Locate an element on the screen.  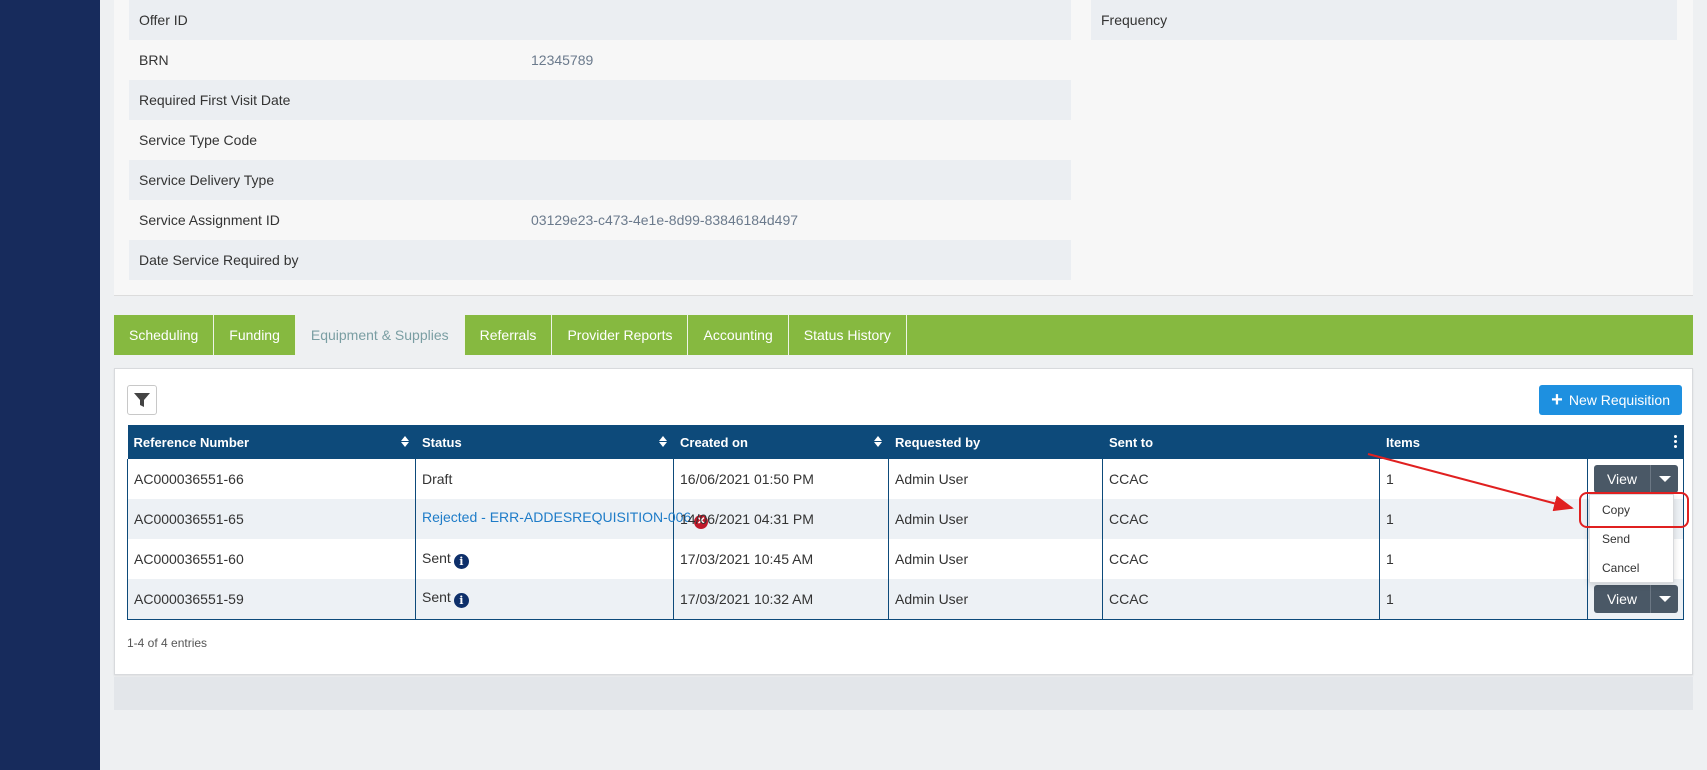
tab-status-history: Status History is located at coordinates (848, 335).